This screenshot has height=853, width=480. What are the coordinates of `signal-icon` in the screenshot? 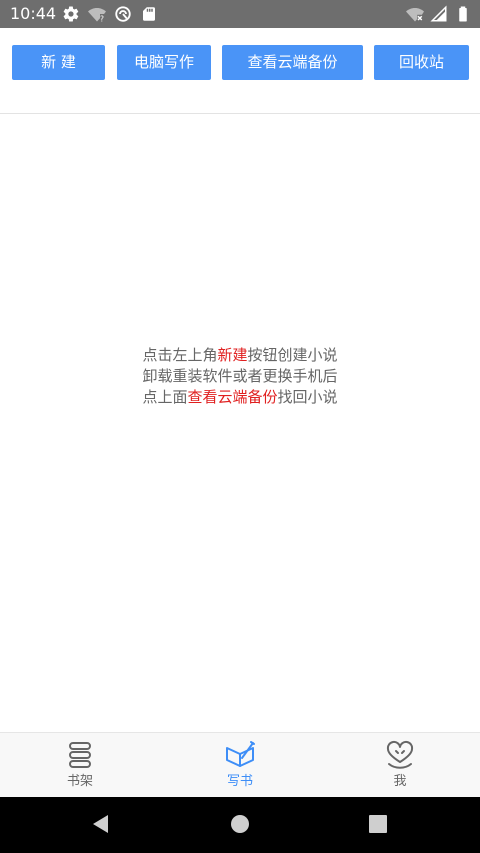 It's located at (438, 13).